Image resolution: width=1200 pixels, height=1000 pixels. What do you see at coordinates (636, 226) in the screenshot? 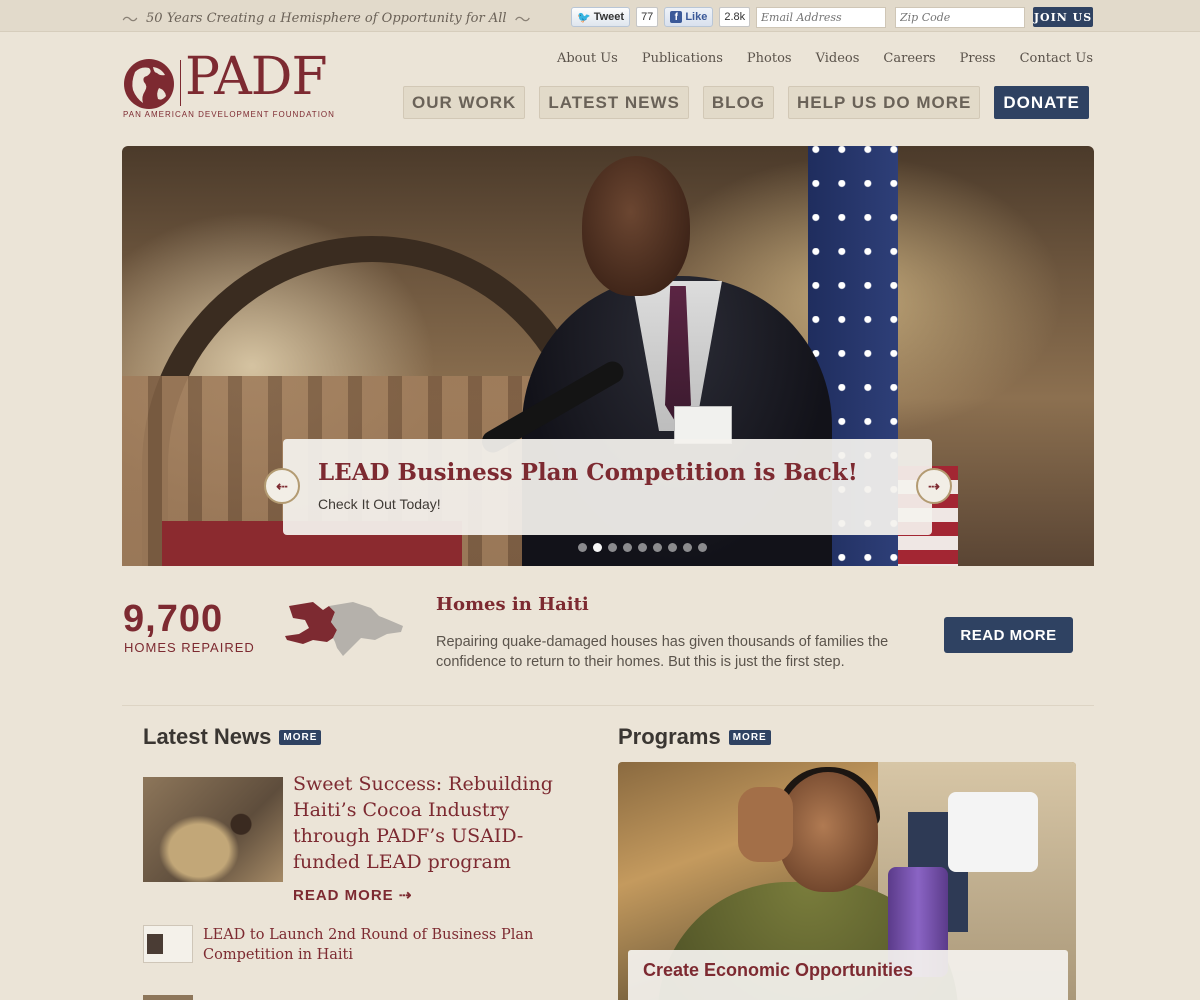
I see `speaker-head` at bounding box center [636, 226].